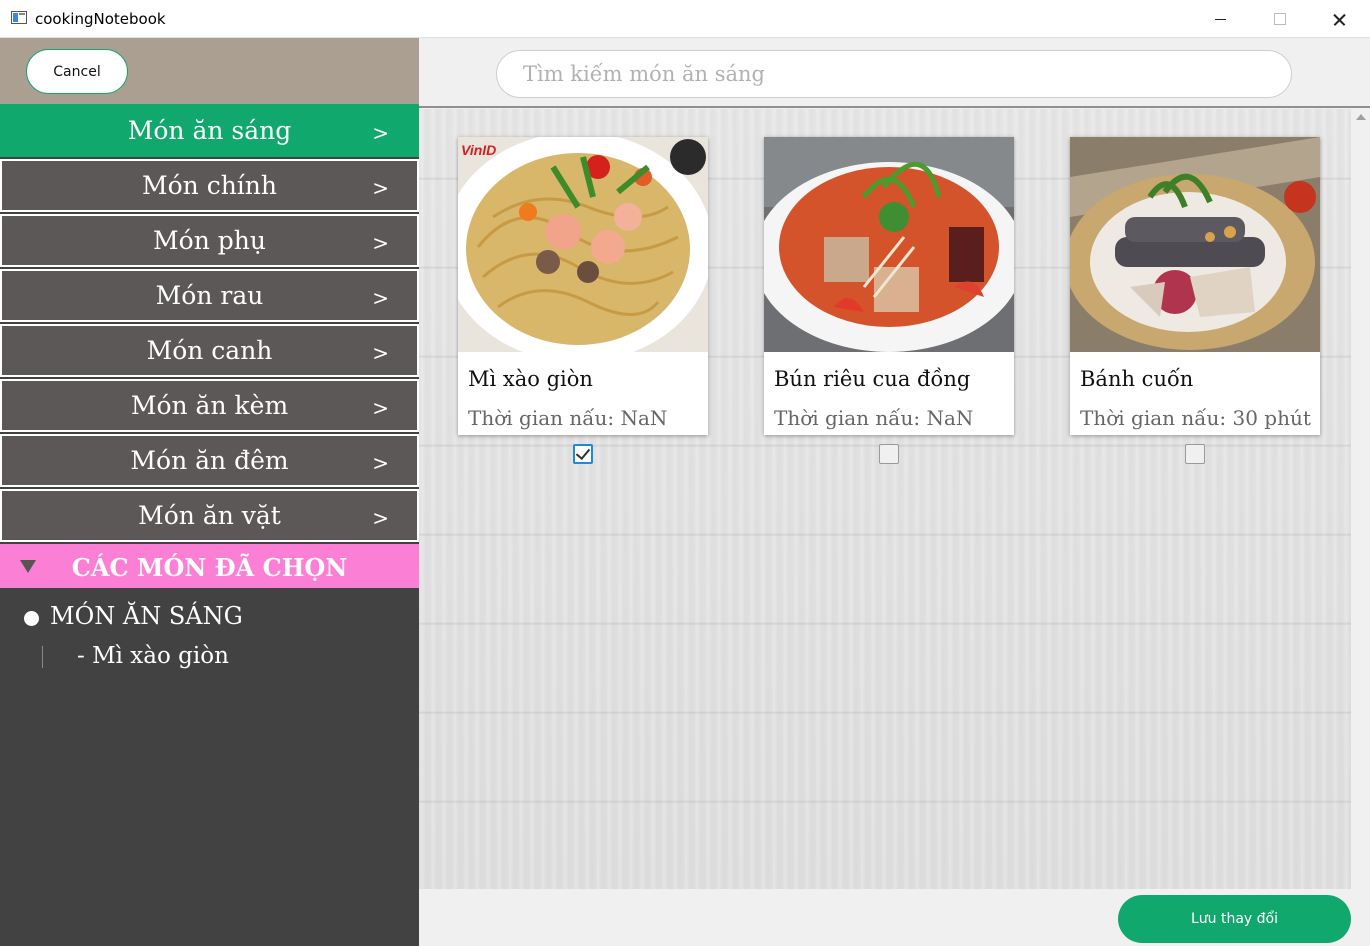 The width and height of the screenshot is (1370, 946). Describe the element at coordinates (19, 17) in the screenshot. I see `app-icon` at that location.